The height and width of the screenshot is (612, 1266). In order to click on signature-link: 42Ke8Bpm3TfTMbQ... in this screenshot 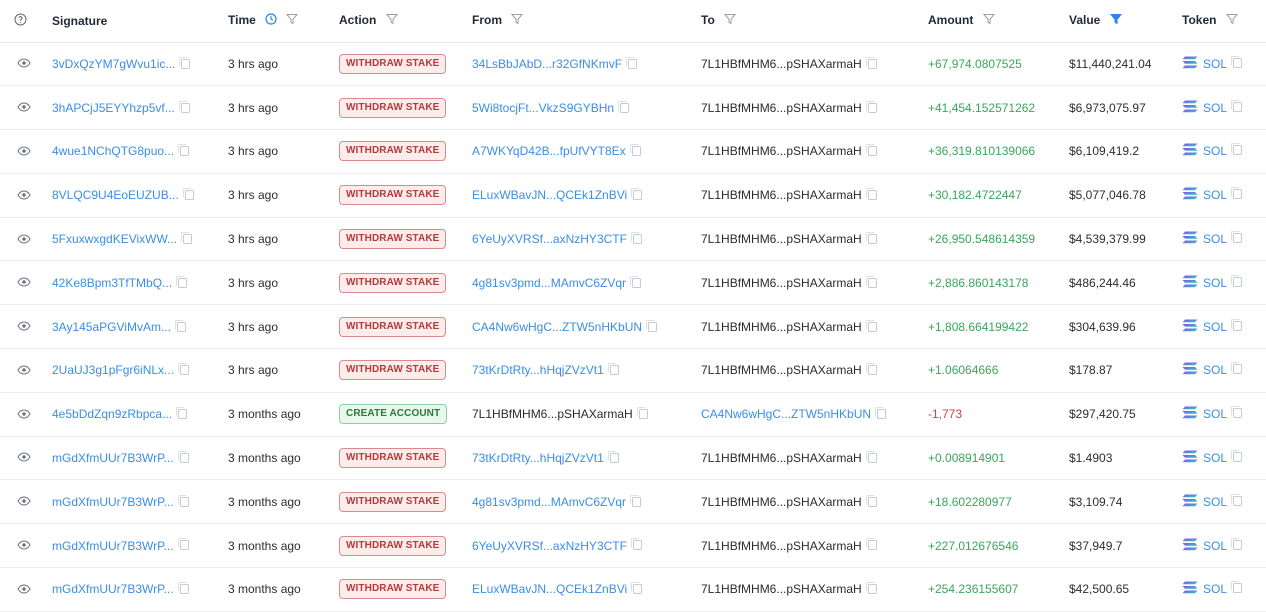, I will do `click(112, 283)`.